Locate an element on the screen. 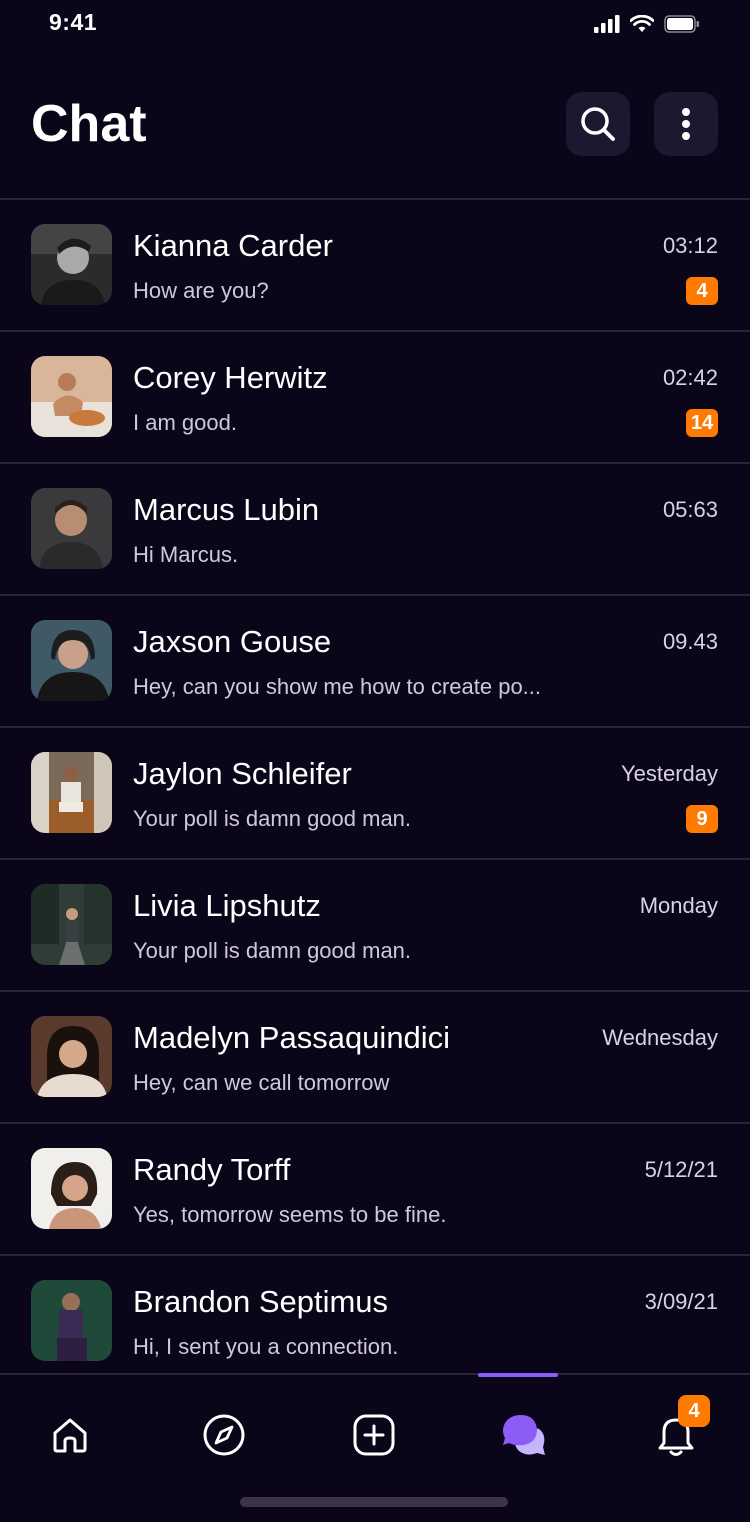 Image resolution: width=750 pixels, height=1522 pixels. status-icons is located at coordinates (647, 24).